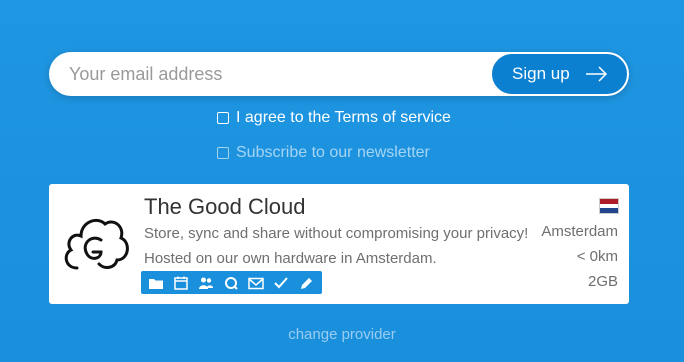 This screenshot has width=684, height=362. Describe the element at coordinates (223, 118) in the screenshot. I see `terms-checkbox` at that location.